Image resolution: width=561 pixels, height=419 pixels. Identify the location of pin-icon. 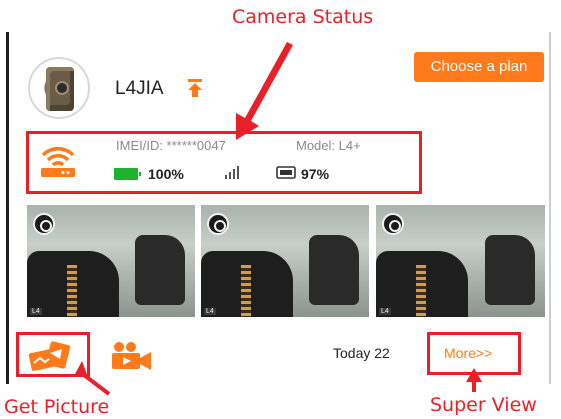
(195, 88).